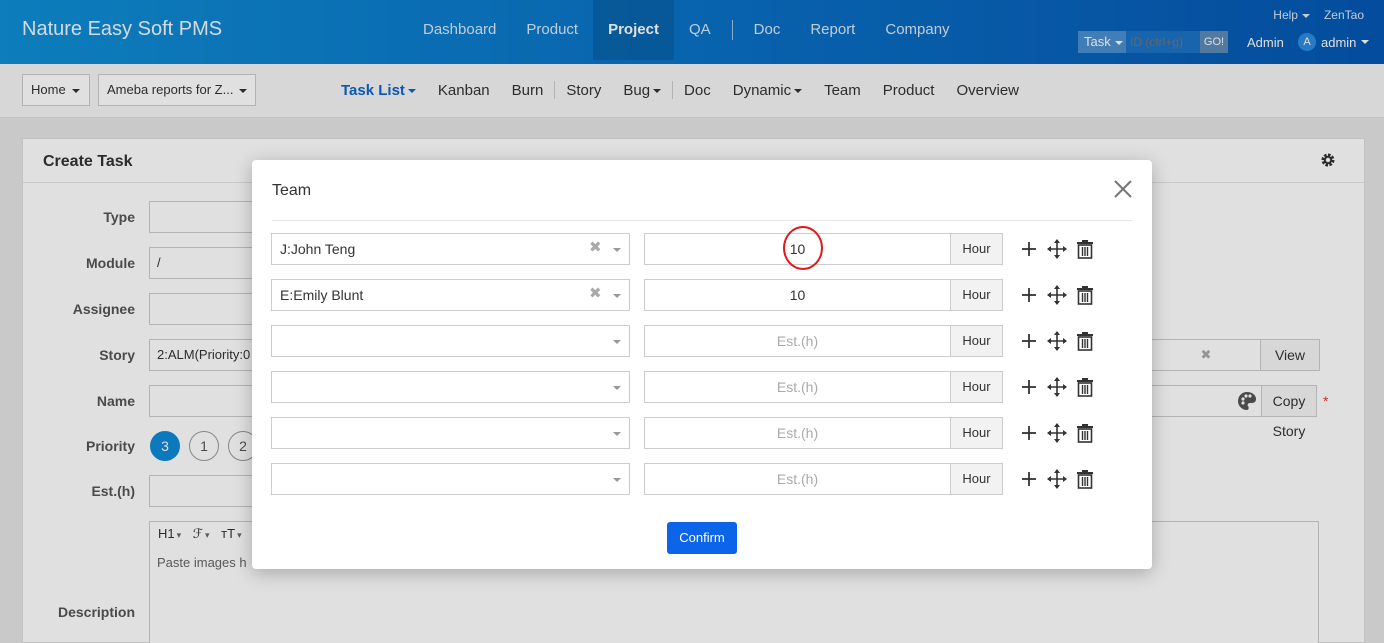  I want to click on member-select: J:John Teng ✖, so click(450, 249).